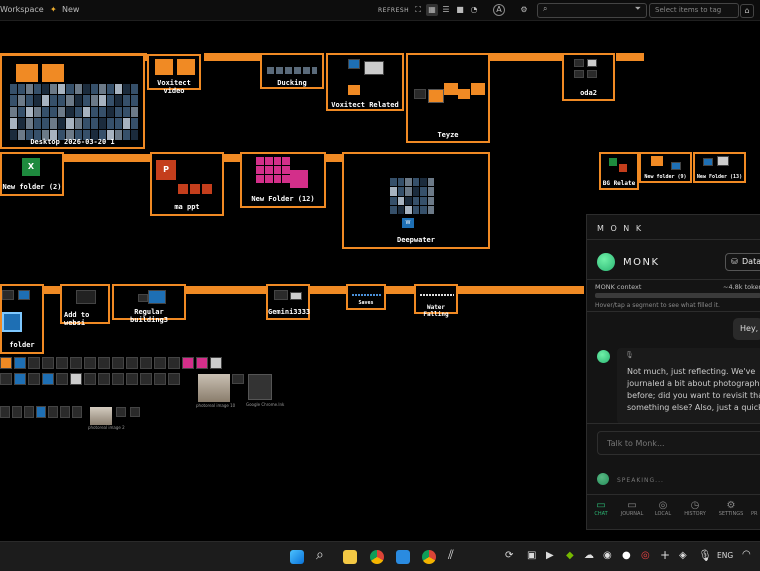 This screenshot has width=760, height=571. I want to click on frame-ducking: Ducking, so click(292, 71).